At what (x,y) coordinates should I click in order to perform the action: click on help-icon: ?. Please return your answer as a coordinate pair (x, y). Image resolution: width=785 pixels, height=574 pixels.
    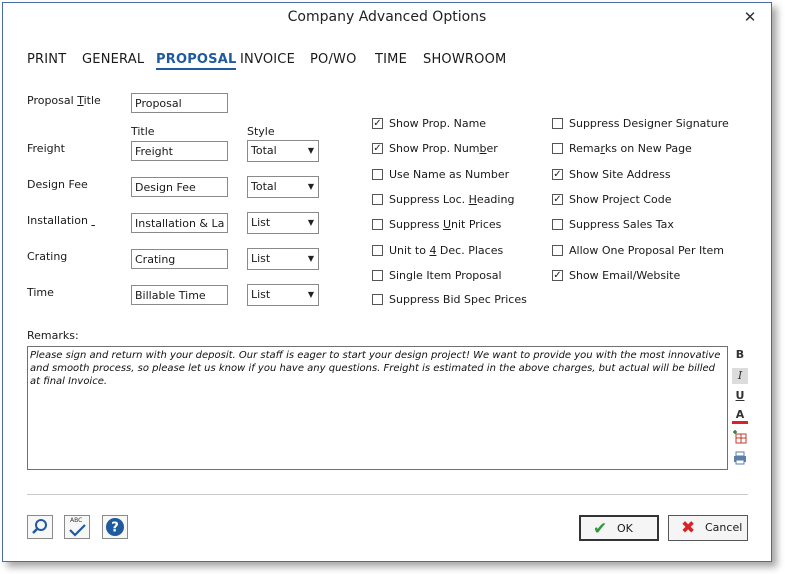
    Looking at the image, I should click on (115, 527).